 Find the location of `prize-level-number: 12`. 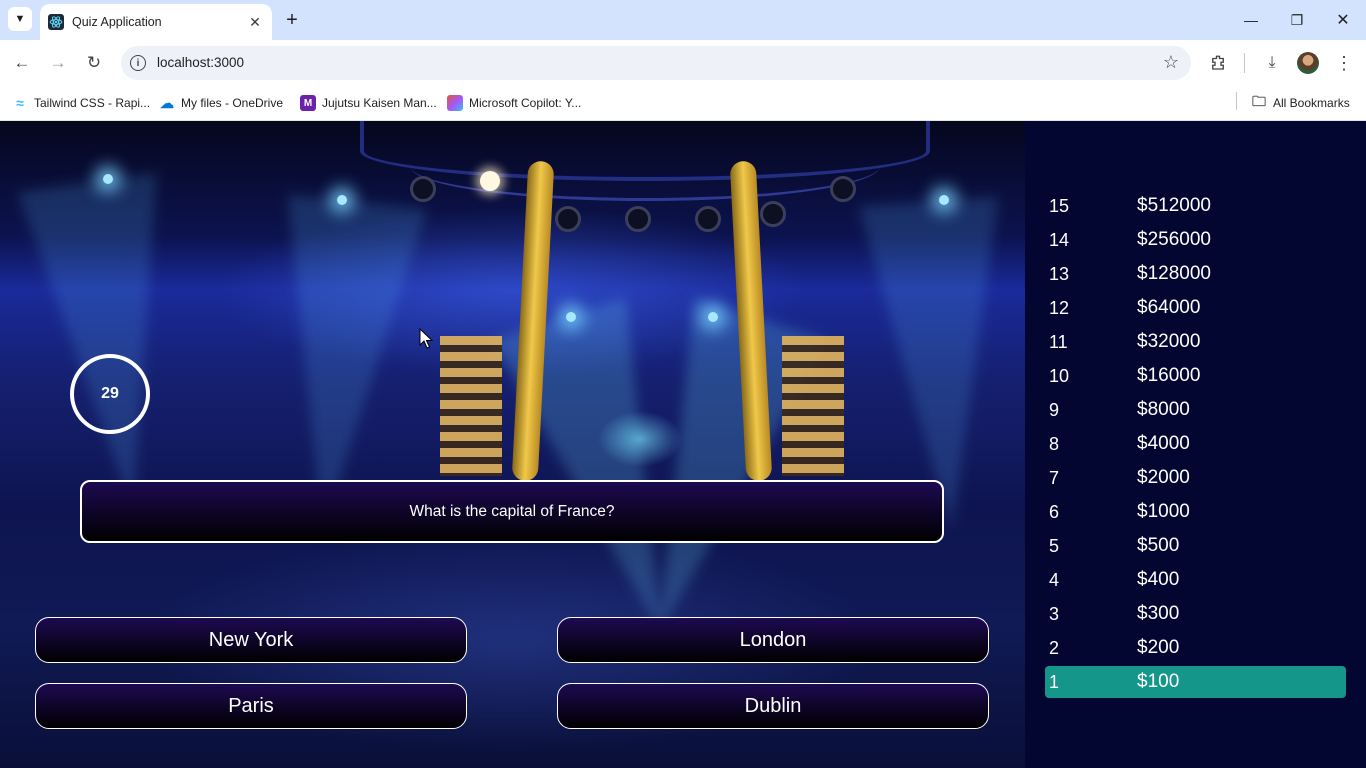

prize-level-number: 12 is located at coordinates (1059, 307).